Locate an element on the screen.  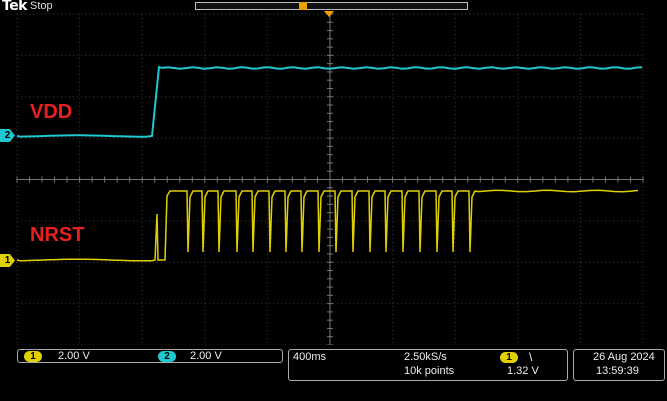
ch1-scale: 2.00 V is located at coordinates (74, 356).